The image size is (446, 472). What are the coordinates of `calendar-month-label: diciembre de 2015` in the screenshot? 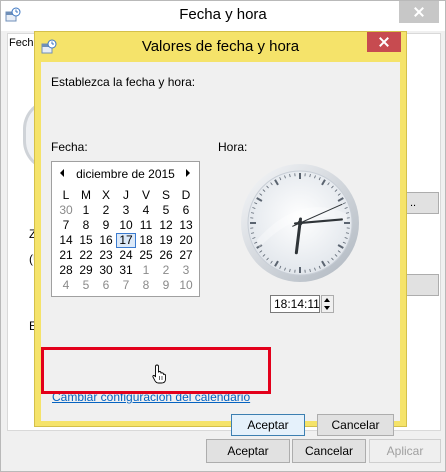 It's located at (125, 174).